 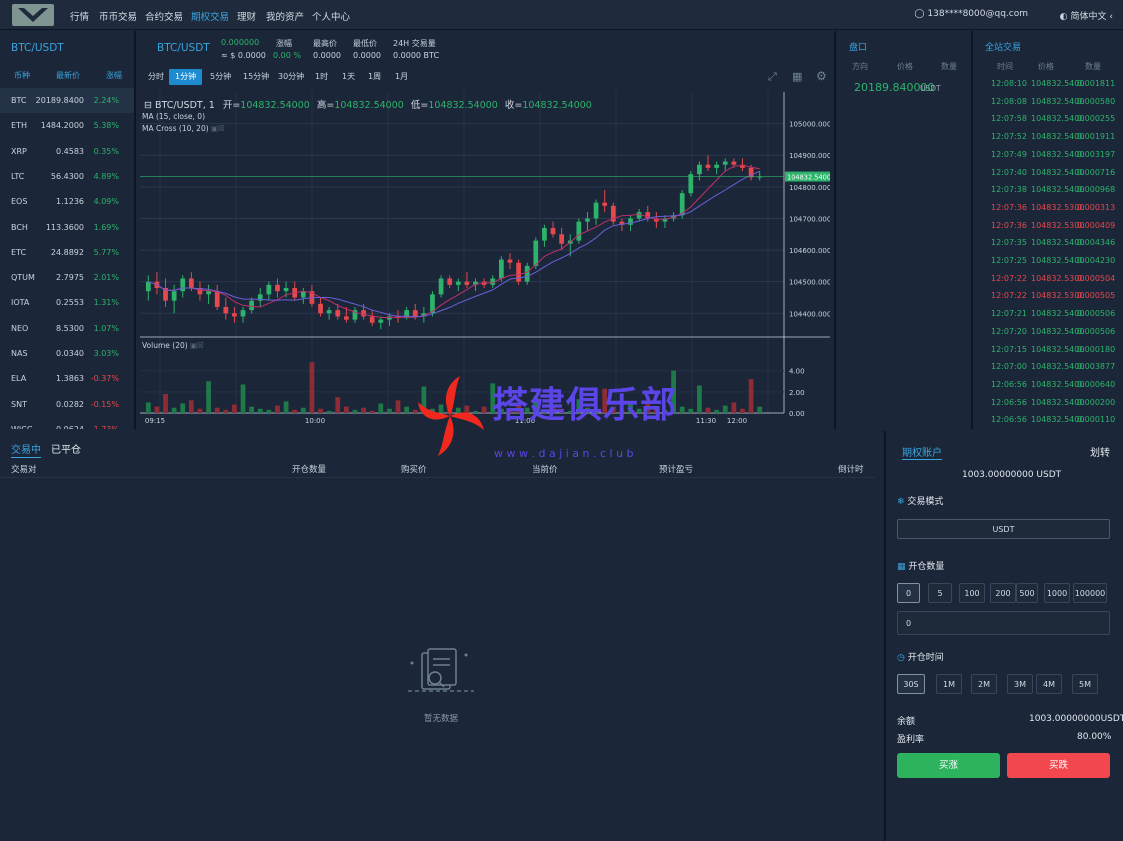 What do you see at coordinates (1027, 593) in the screenshot?
I see `quantity-option-button: 500` at bounding box center [1027, 593].